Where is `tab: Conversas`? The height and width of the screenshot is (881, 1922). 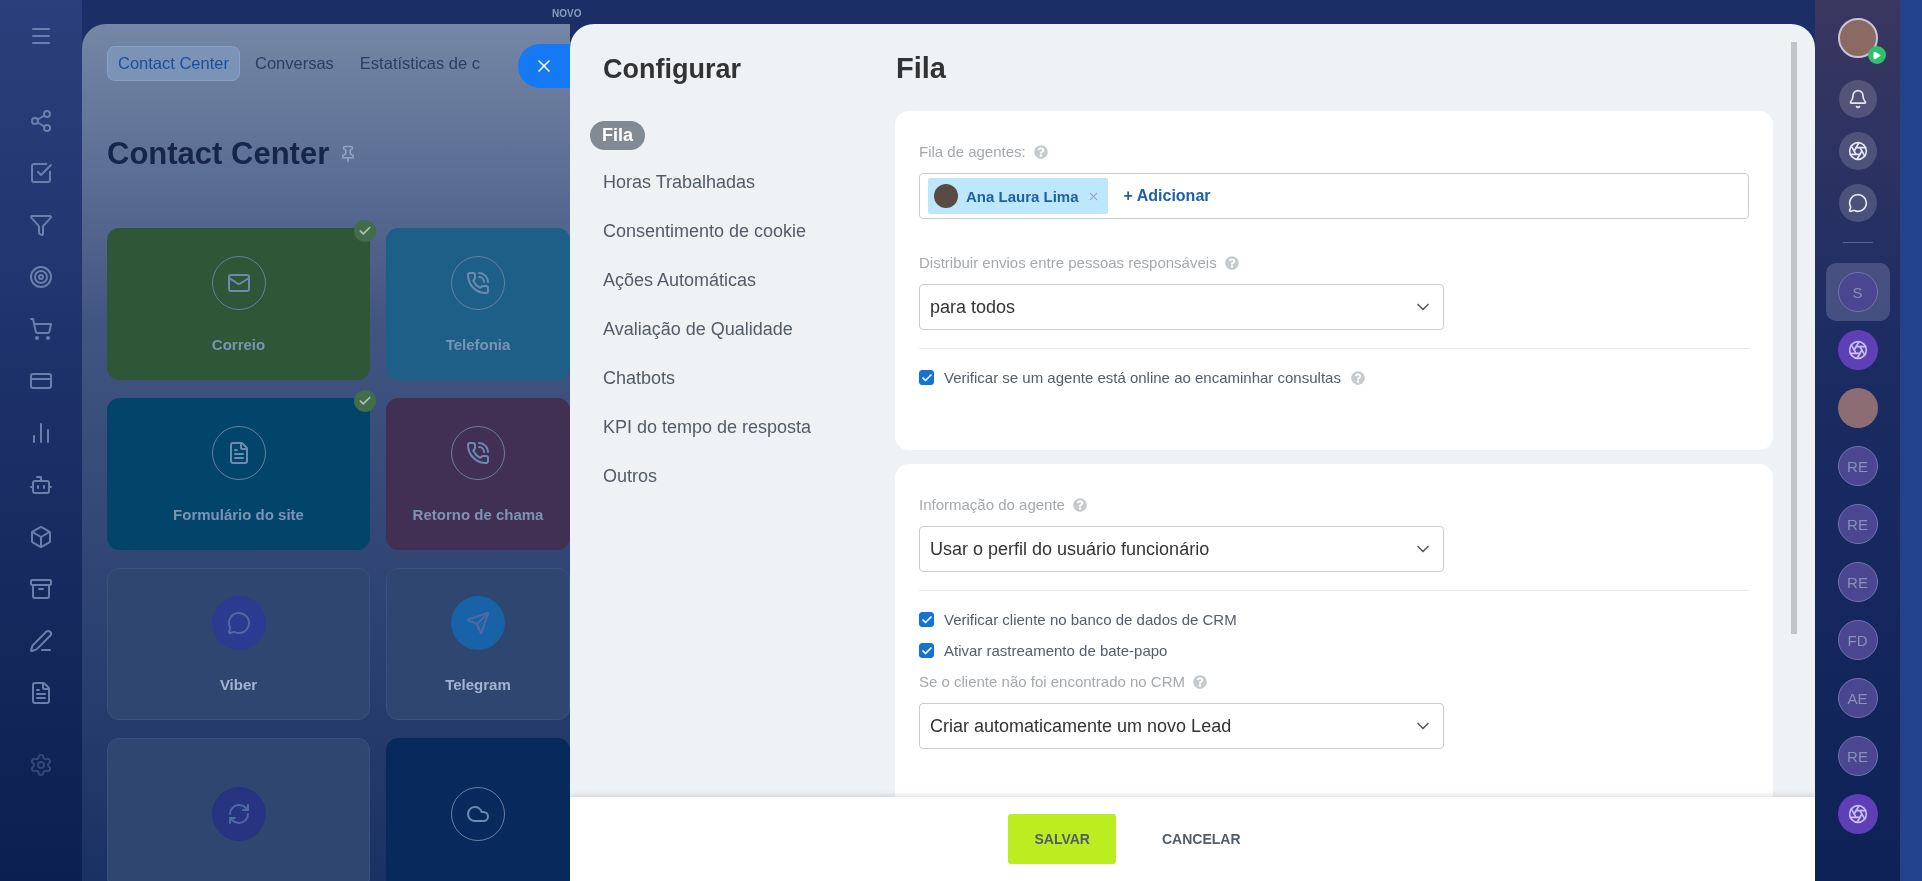
tab: Conversas is located at coordinates (294, 63).